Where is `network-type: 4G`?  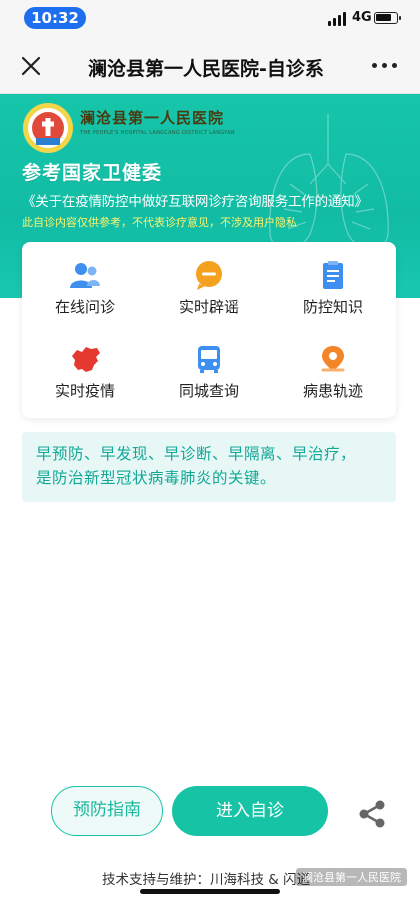
network-type: 4G is located at coordinates (362, 17).